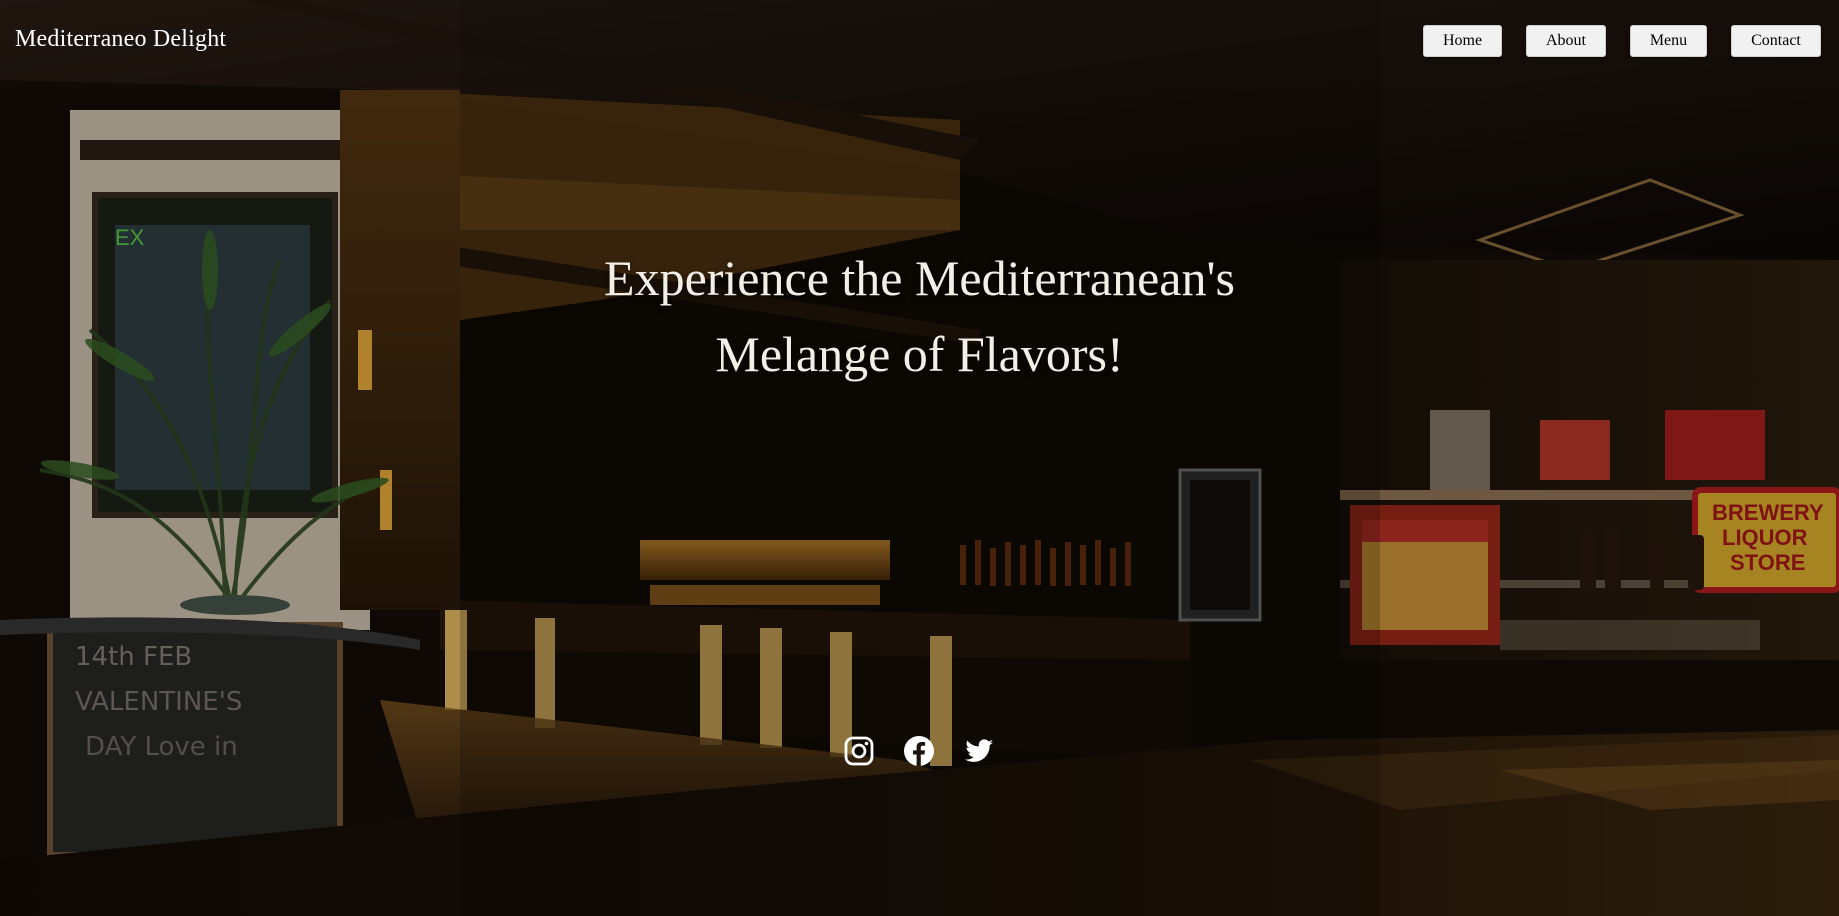 The width and height of the screenshot is (1839, 916). Describe the element at coordinates (161, 747) in the screenshot. I see `svg-text: DAY Love in` at that location.